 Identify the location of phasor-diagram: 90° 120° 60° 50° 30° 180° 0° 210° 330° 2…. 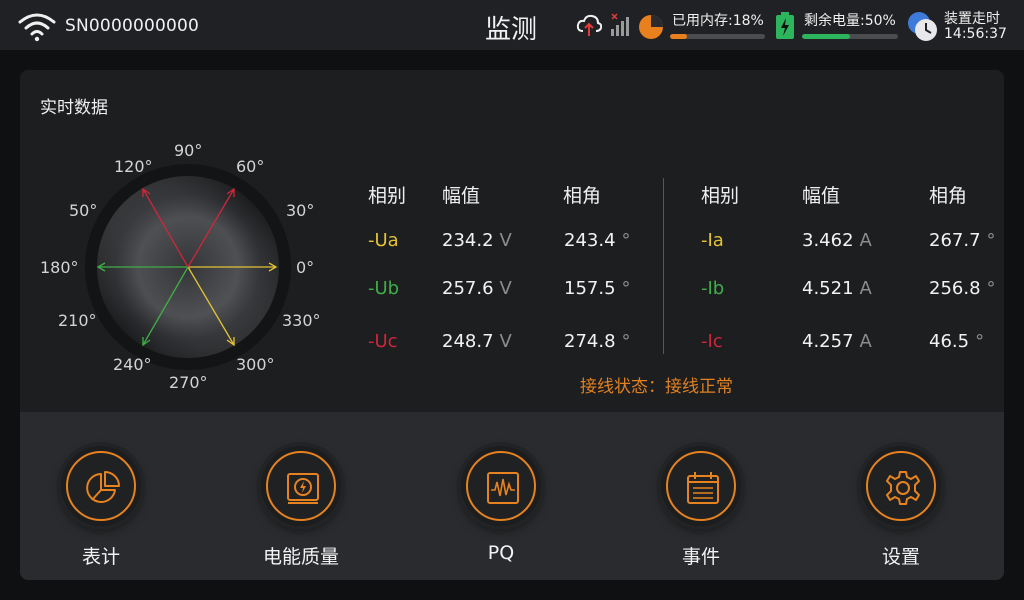
(180, 266).